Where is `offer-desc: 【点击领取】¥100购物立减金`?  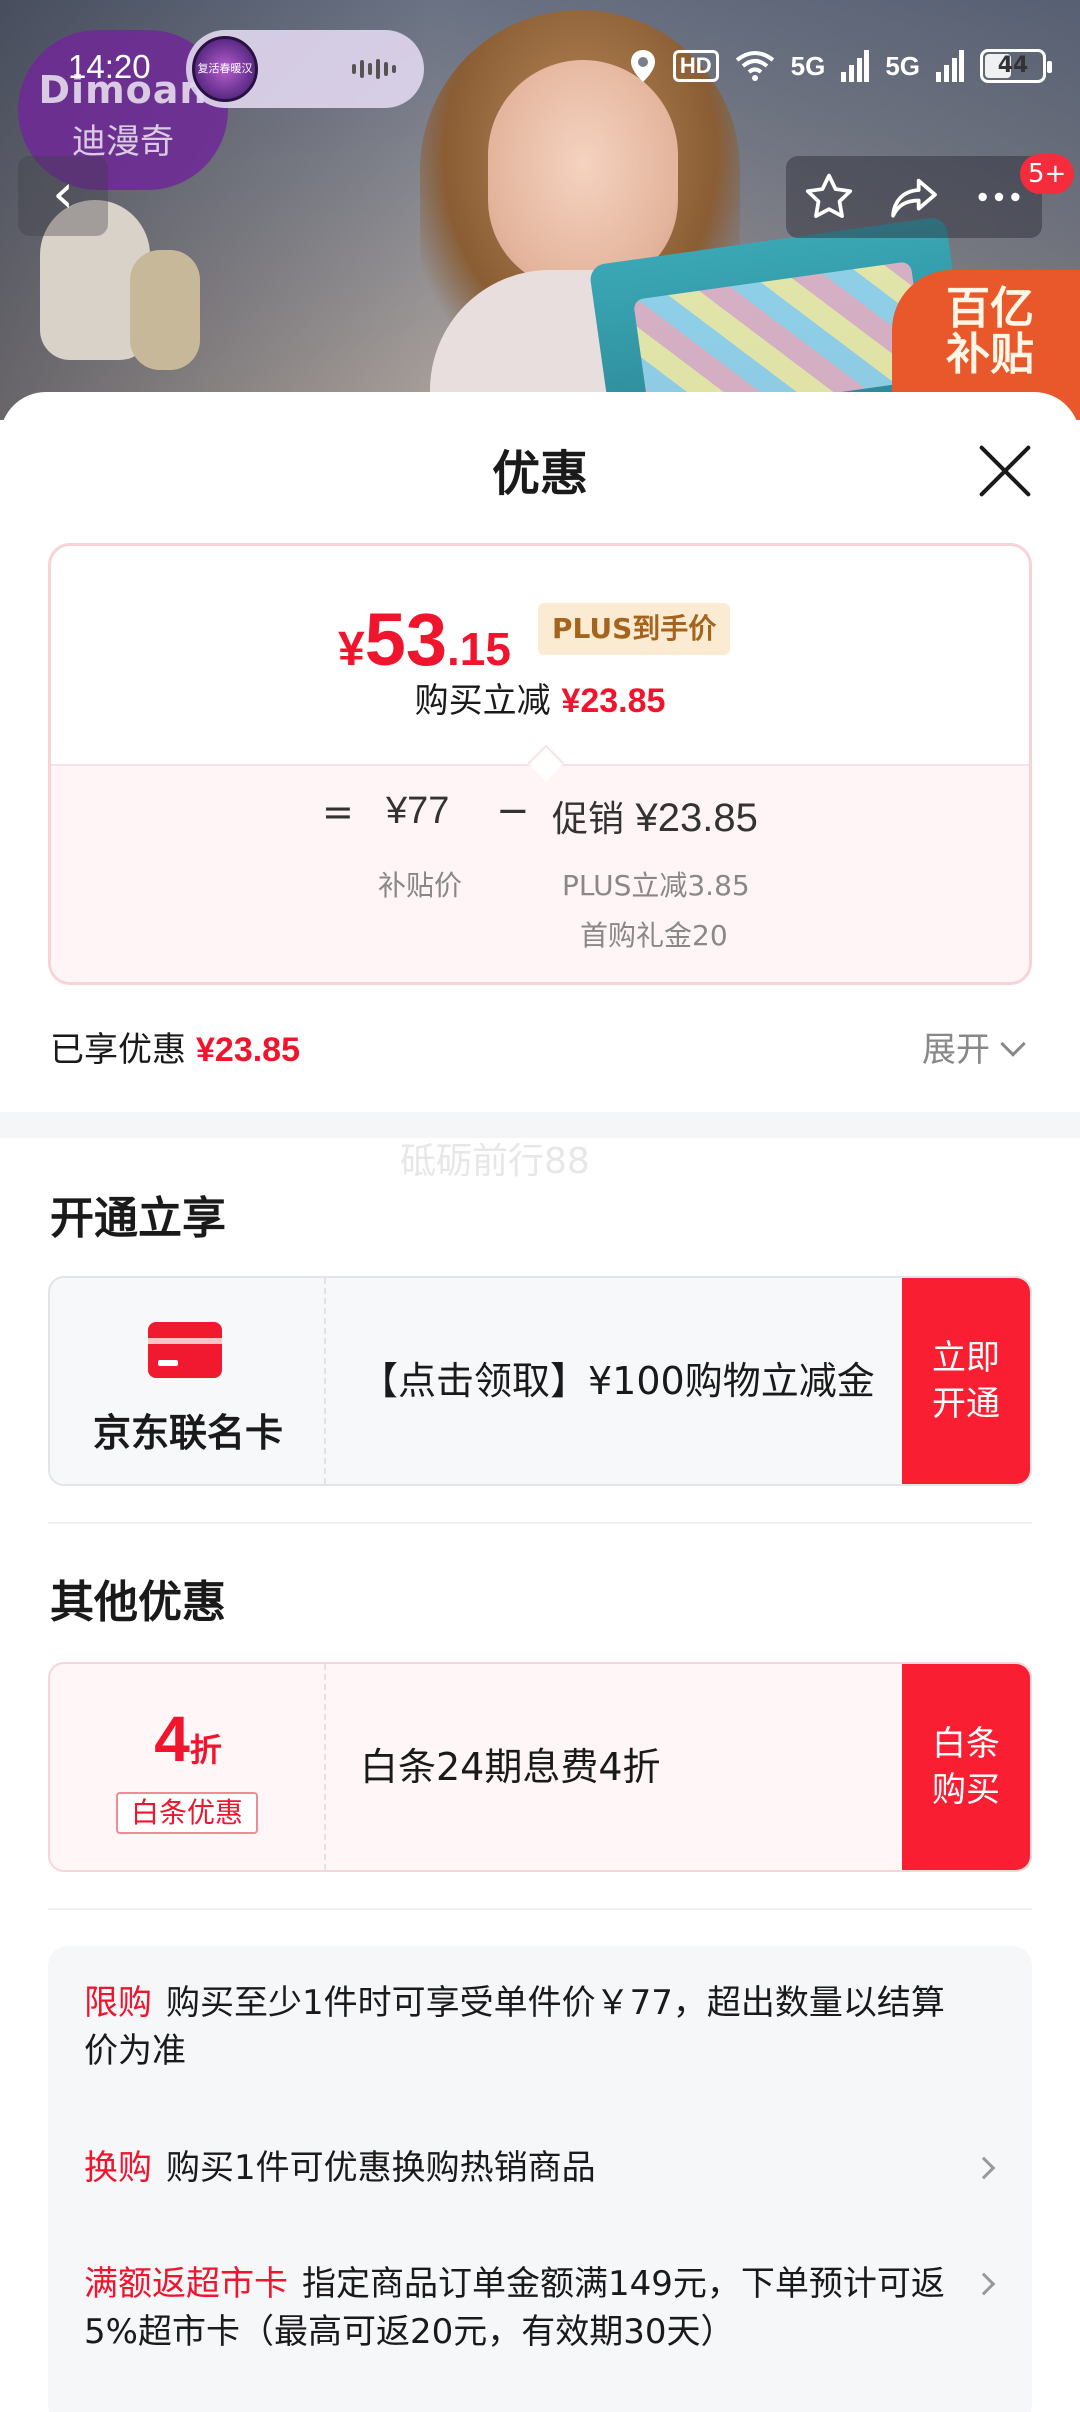
offer-desc: 【点击领取】¥100购物立减金 is located at coordinates (617, 1381).